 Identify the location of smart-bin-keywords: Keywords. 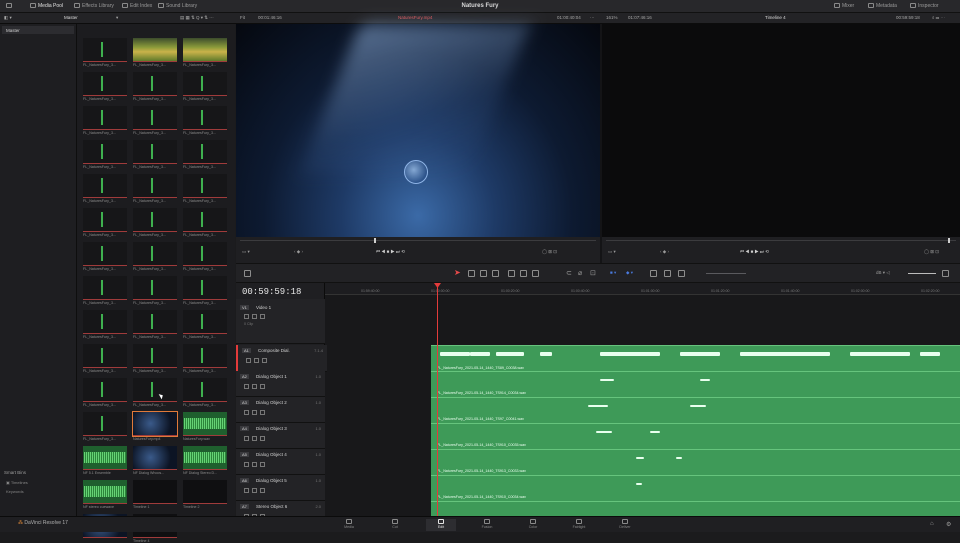
(15, 491).